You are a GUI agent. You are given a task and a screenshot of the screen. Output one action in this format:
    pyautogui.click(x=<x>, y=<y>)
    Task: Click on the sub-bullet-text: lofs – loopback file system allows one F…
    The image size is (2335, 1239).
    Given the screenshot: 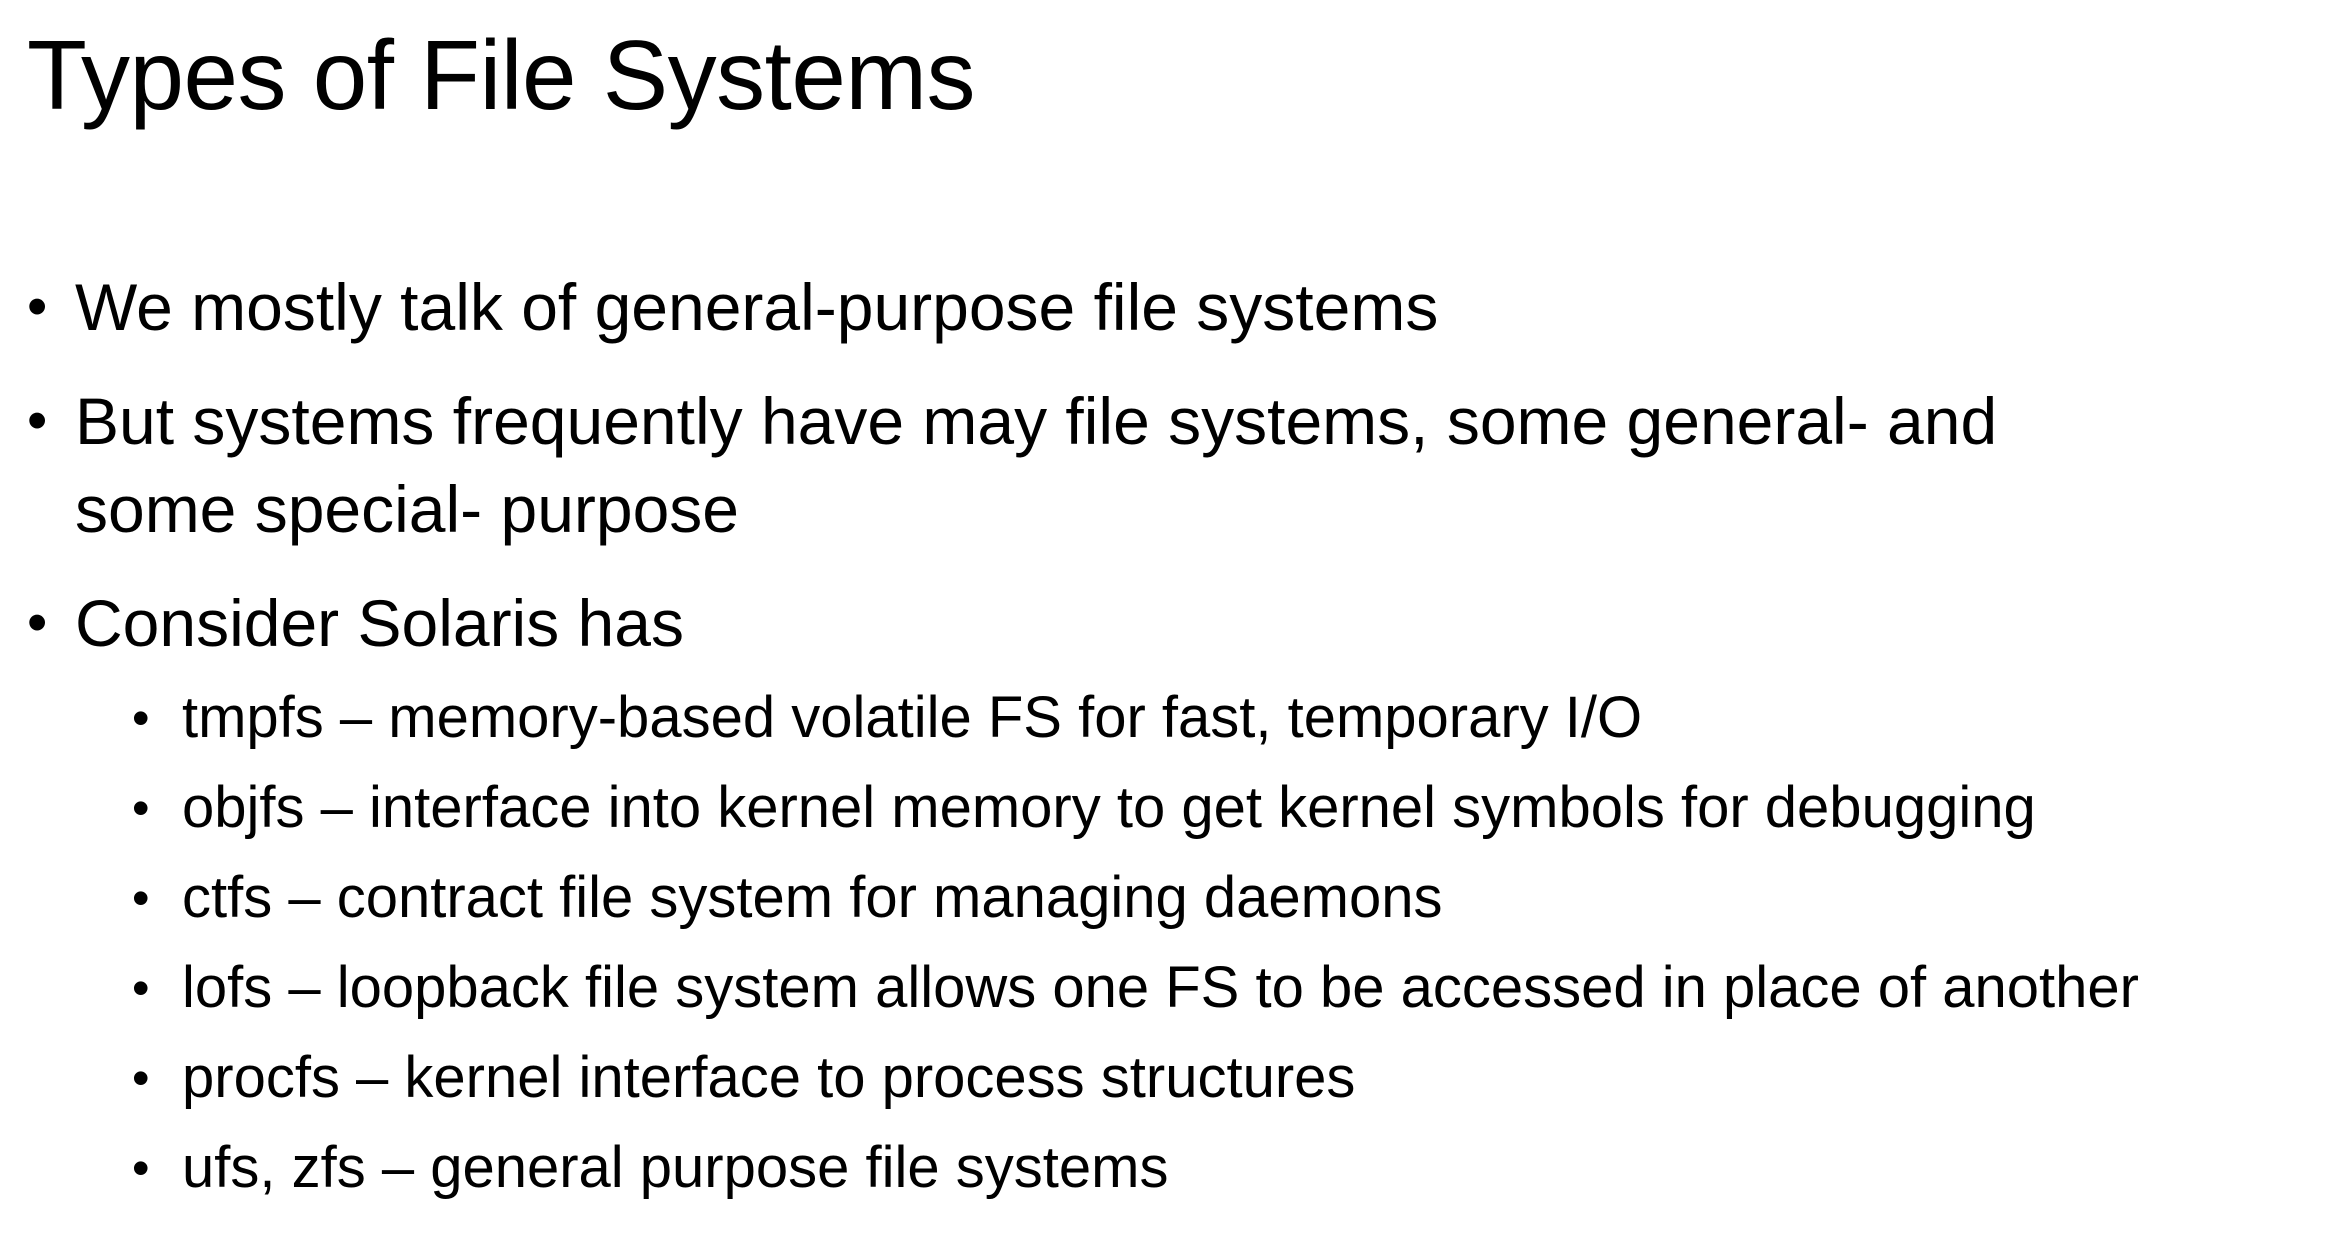 What is the action you would take?
    pyautogui.click(x=1160, y=987)
    